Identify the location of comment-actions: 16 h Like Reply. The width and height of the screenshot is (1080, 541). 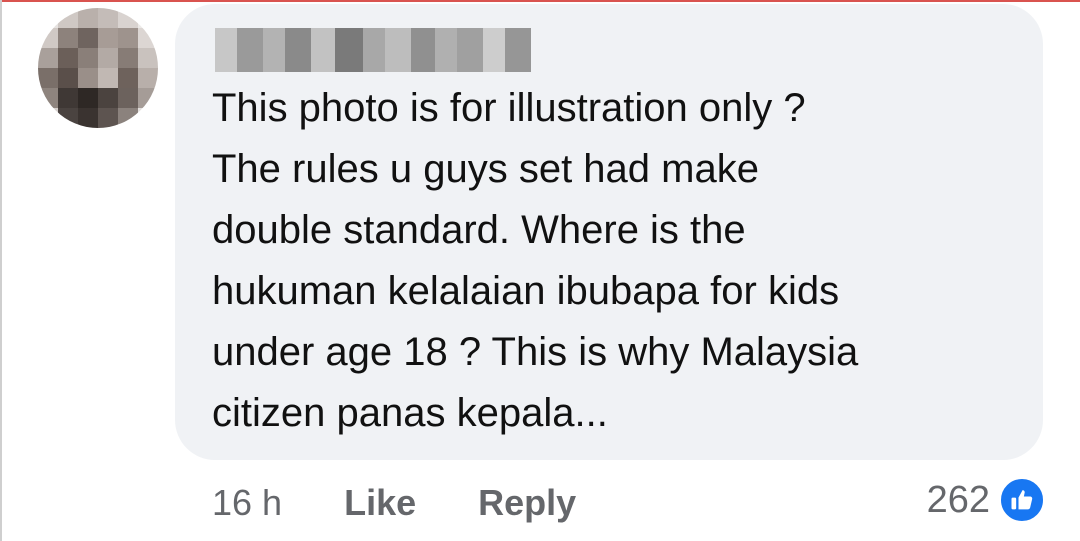
(425, 503).